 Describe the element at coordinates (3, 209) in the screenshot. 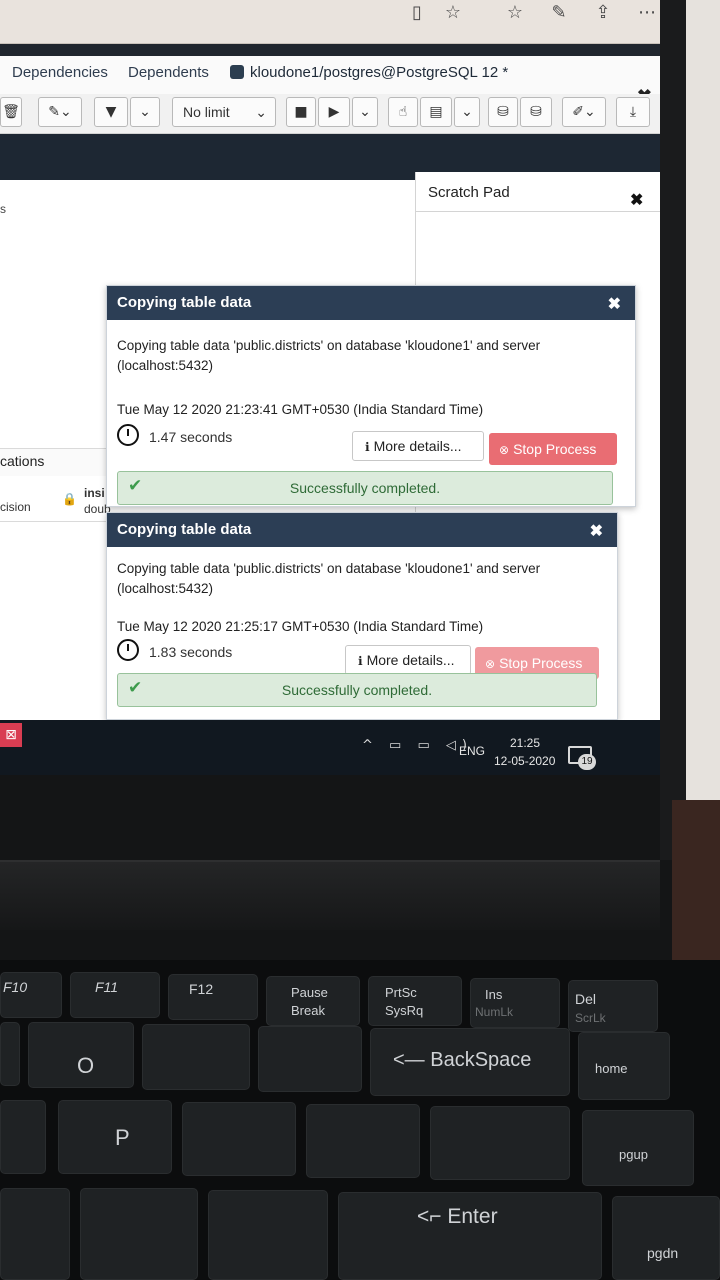

I see `editor-partial-text: s` at that location.